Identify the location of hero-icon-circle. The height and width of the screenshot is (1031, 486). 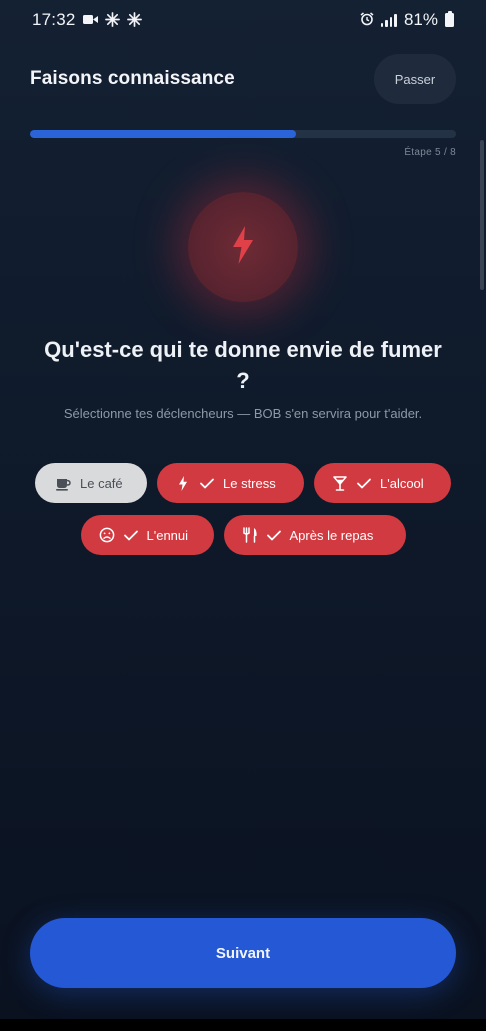
(243, 247).